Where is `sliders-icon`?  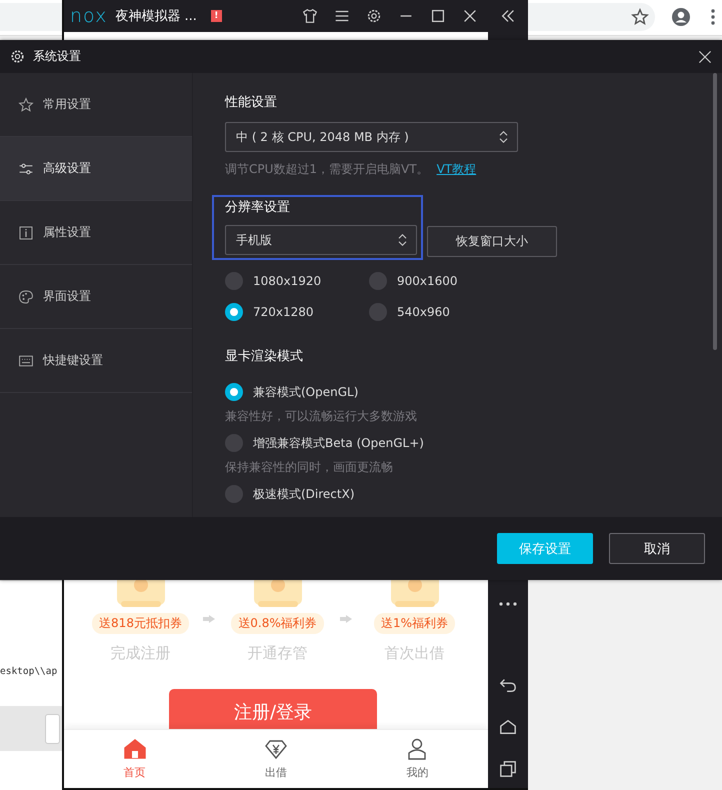
sliders-icon is located at coordinates (26, 168).